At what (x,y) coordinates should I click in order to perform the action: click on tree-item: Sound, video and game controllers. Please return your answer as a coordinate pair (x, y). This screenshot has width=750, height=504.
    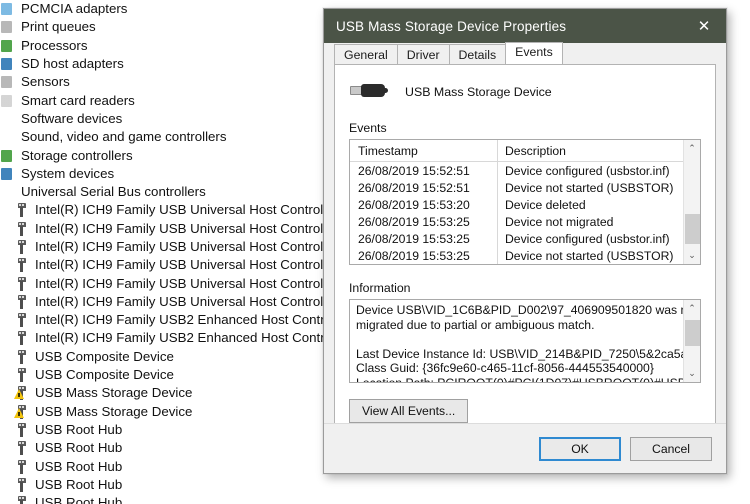
    Looking at the image, I should click on (165, 137).